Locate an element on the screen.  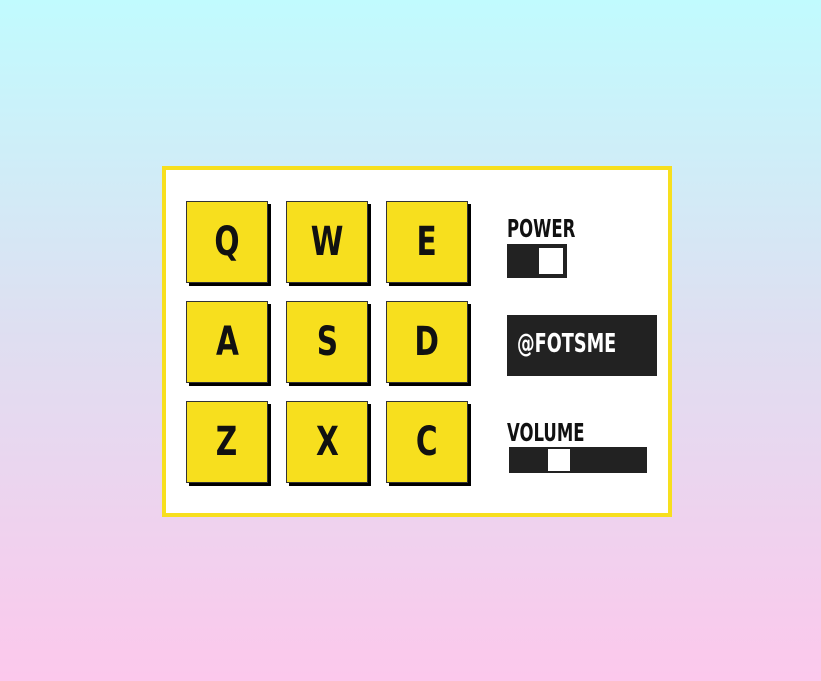
drum-pad-e: E is located at coordinates (427, 242).